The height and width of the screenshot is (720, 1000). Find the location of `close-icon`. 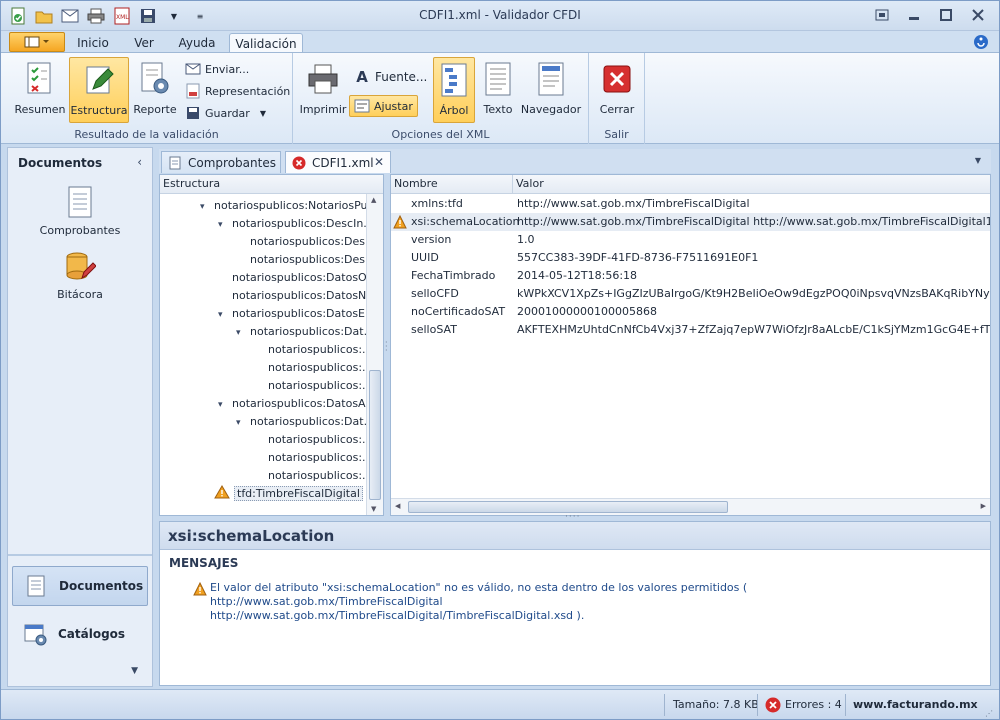

close-icon is located at coordinates (978, 15).